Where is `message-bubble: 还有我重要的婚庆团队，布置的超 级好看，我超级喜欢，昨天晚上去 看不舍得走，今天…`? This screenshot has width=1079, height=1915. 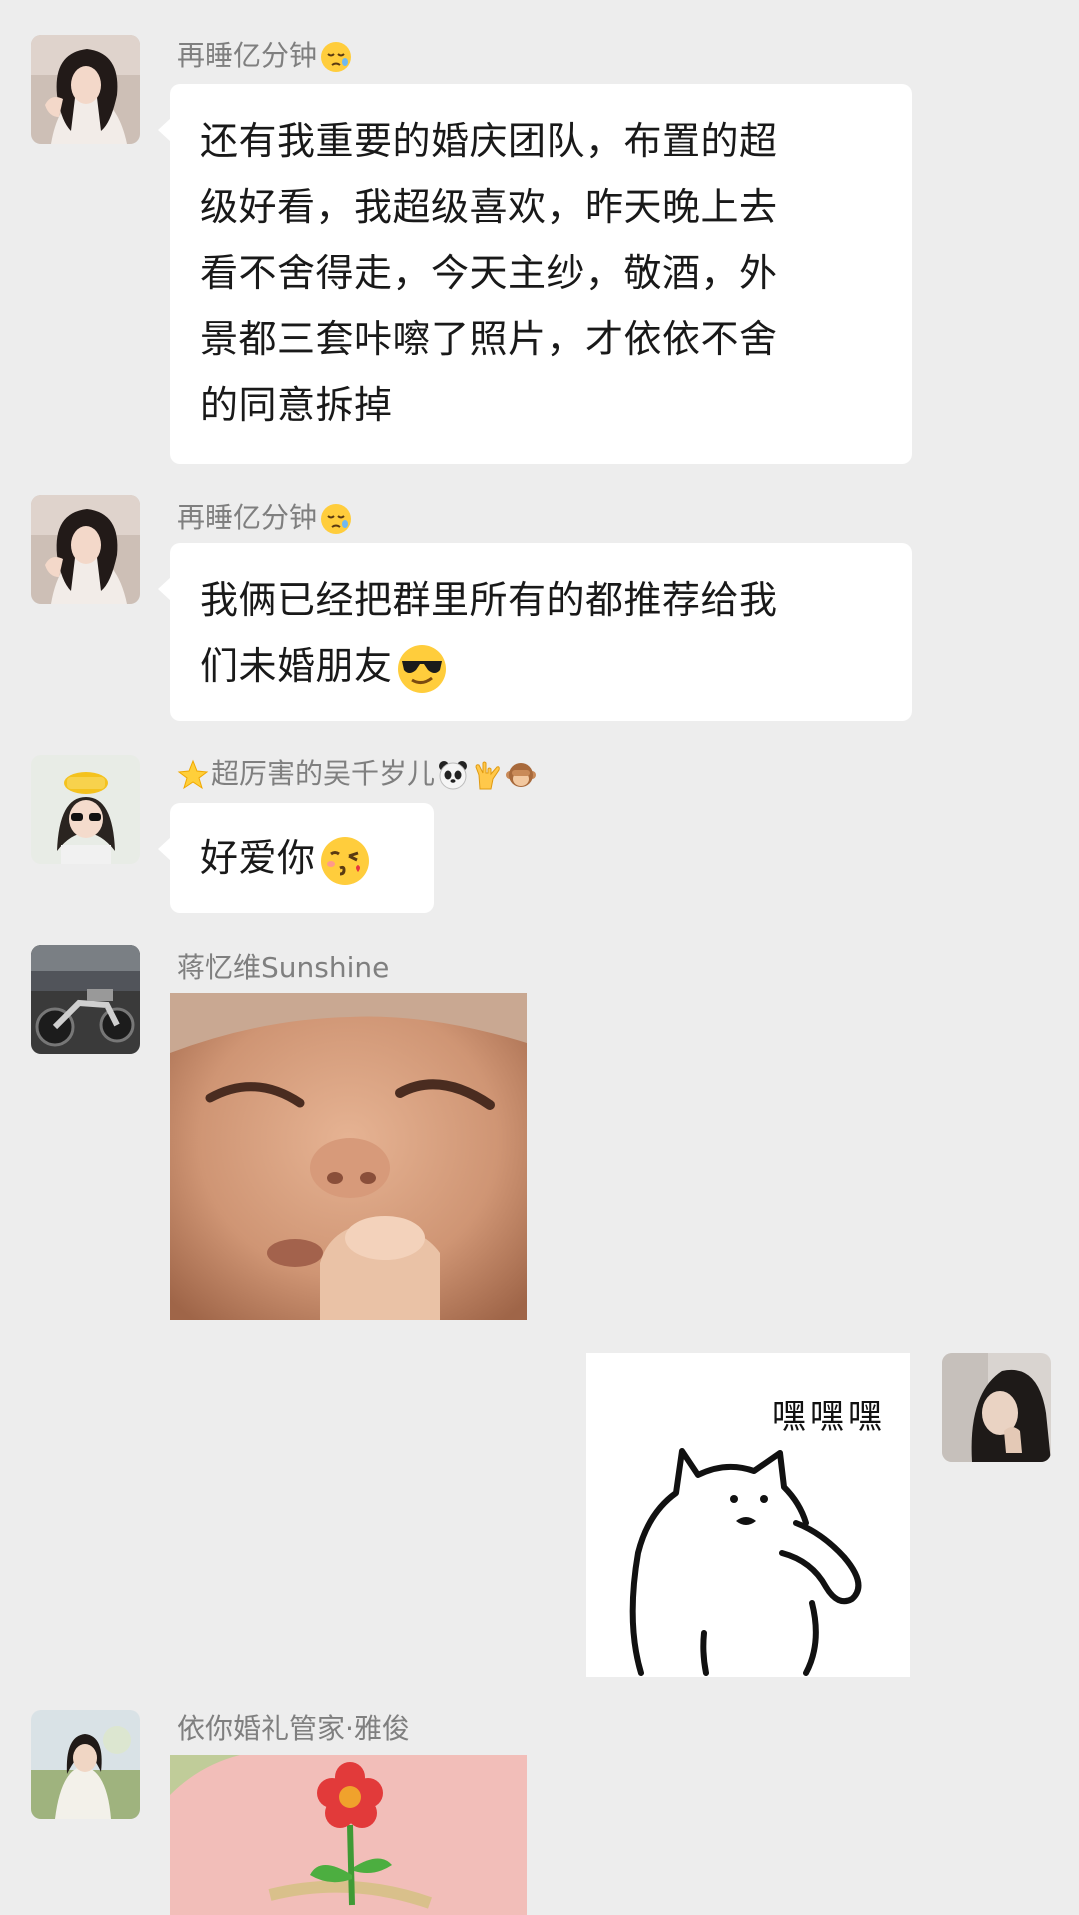 message-bubble: 还有我重要的婚庆团队，布置的超 级好看，我超级喜欢，昨天晚上去 看不舍得走，今天… is located at coordinates (535, 274).